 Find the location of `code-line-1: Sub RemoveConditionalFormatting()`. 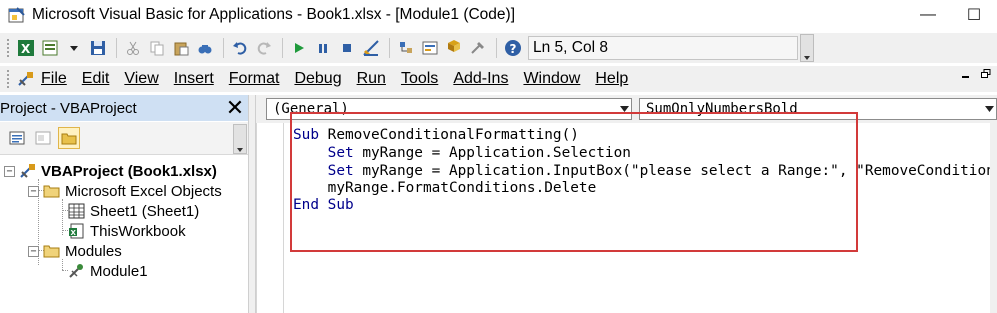

code-line-1: Sub RemoveConditionalFormatting() is located at coordinates (436, 135).